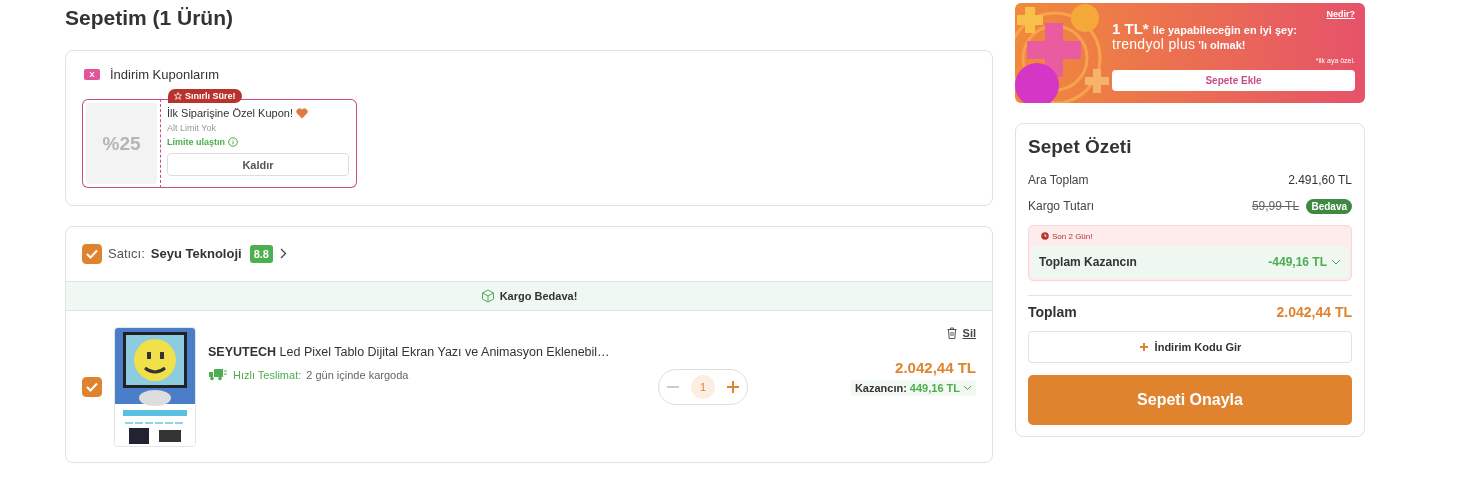 This screenshot has width=1470, height=482. I want to click on promo-price: 1 TL*, so click(1130, 28).